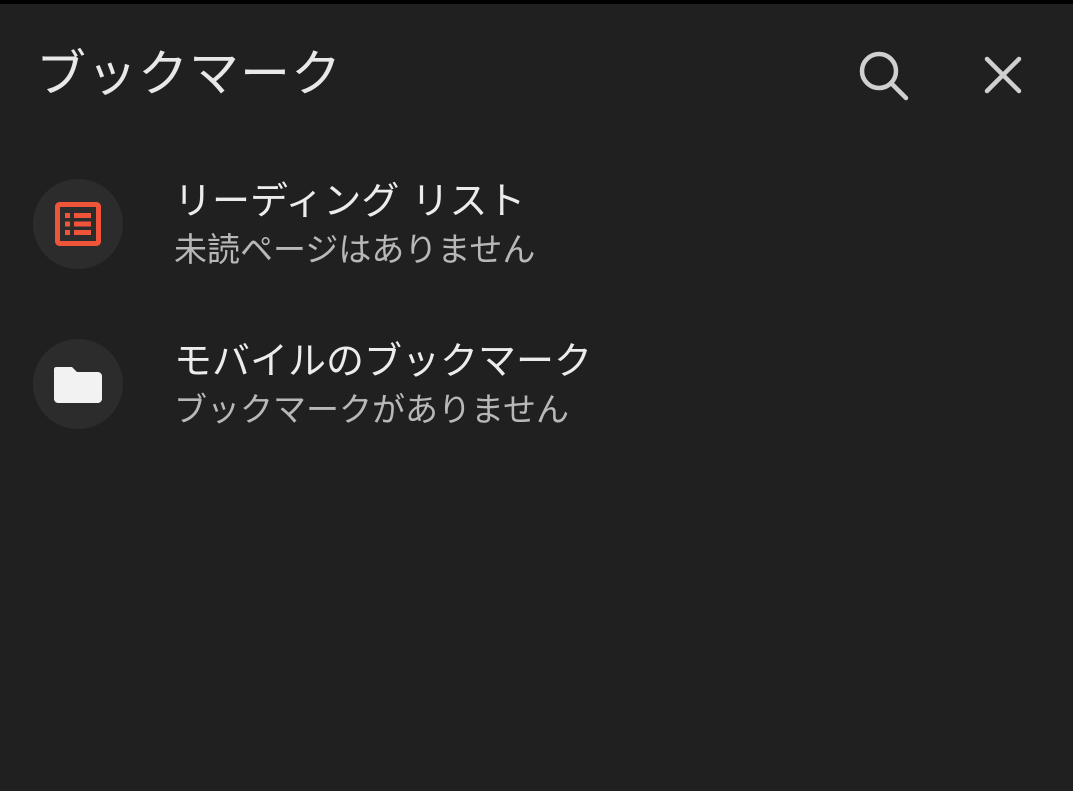  I want to click on page-title: ブックマーク, so click(189, 74).